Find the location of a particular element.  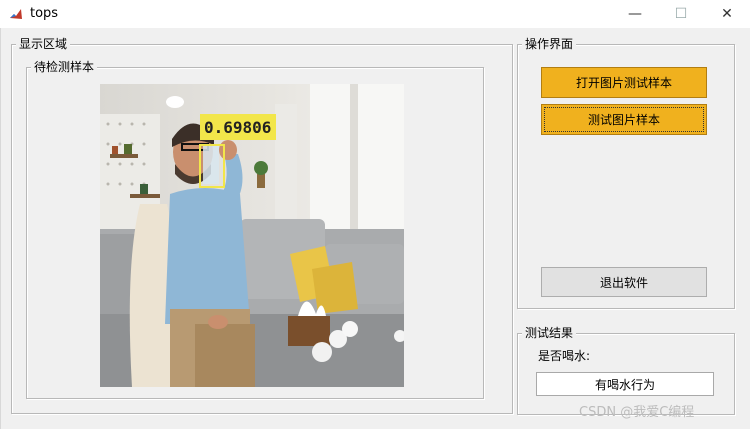

maximize-button: ☐ is located at coordinates (681, 14).